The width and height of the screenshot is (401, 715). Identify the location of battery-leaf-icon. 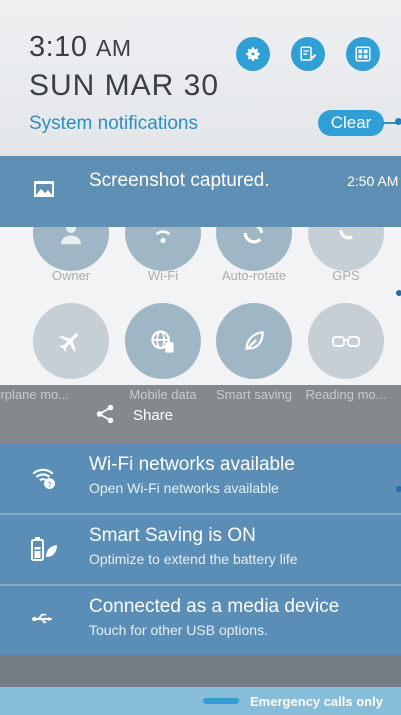
(44, 549).